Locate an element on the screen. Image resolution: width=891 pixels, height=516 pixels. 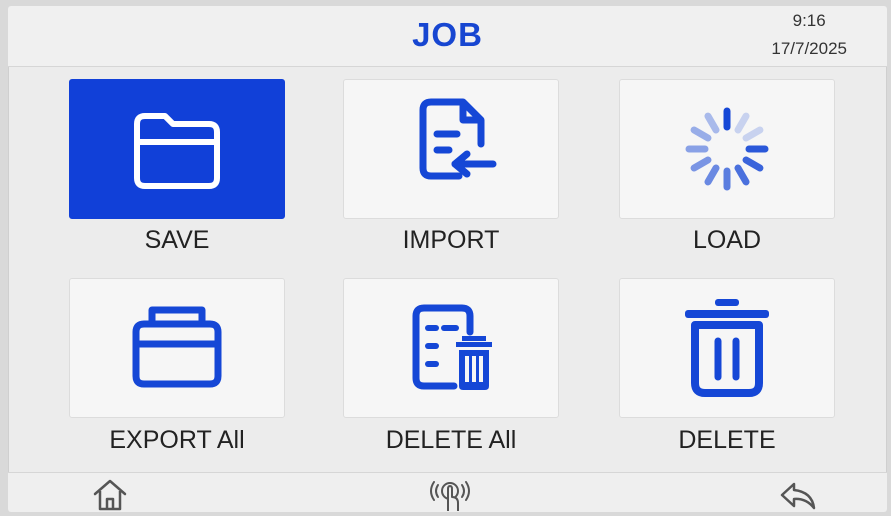
export-tray-icon is located at coordinates (177, 348).